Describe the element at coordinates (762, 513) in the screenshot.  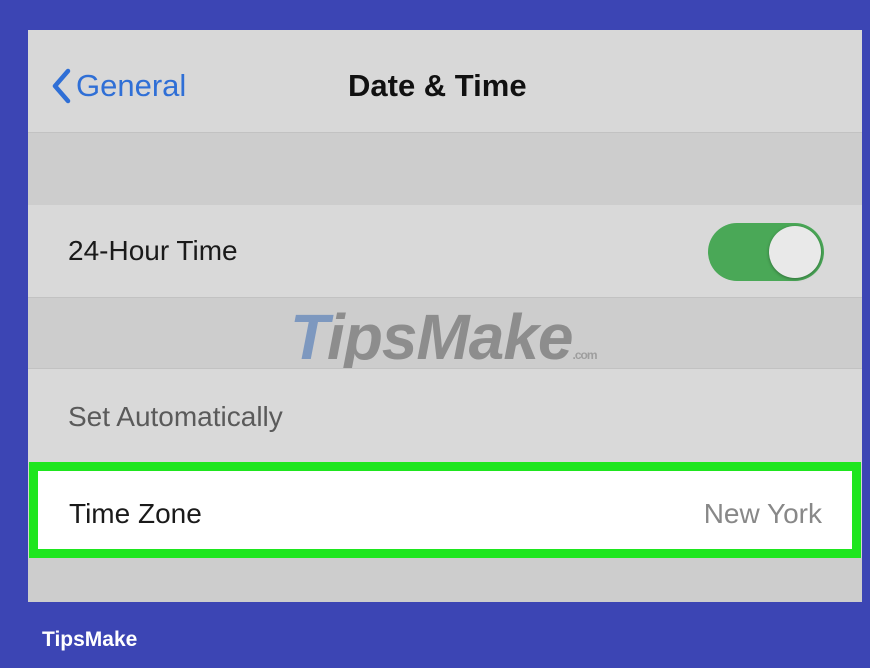
I see `time-zone-value: New York` at that location.